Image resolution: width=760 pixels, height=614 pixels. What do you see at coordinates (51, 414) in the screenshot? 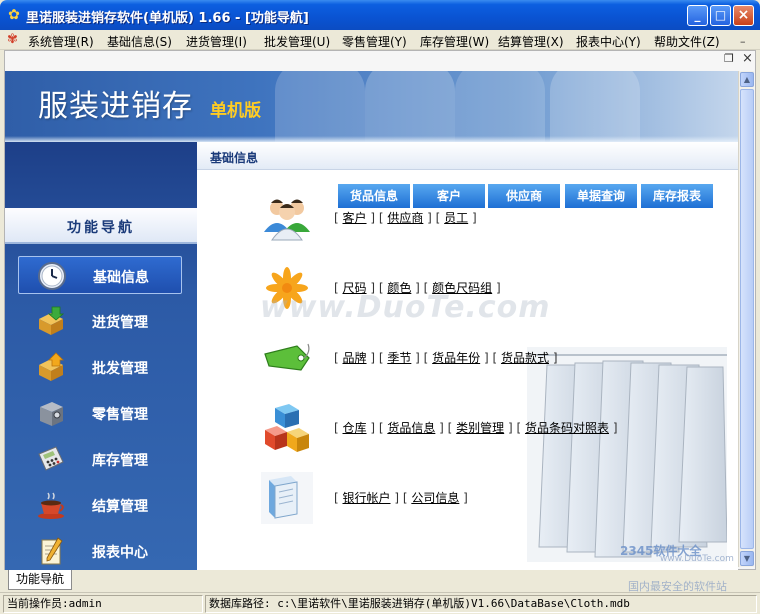
I see `safe-icon` at bounding box center [51, 414].